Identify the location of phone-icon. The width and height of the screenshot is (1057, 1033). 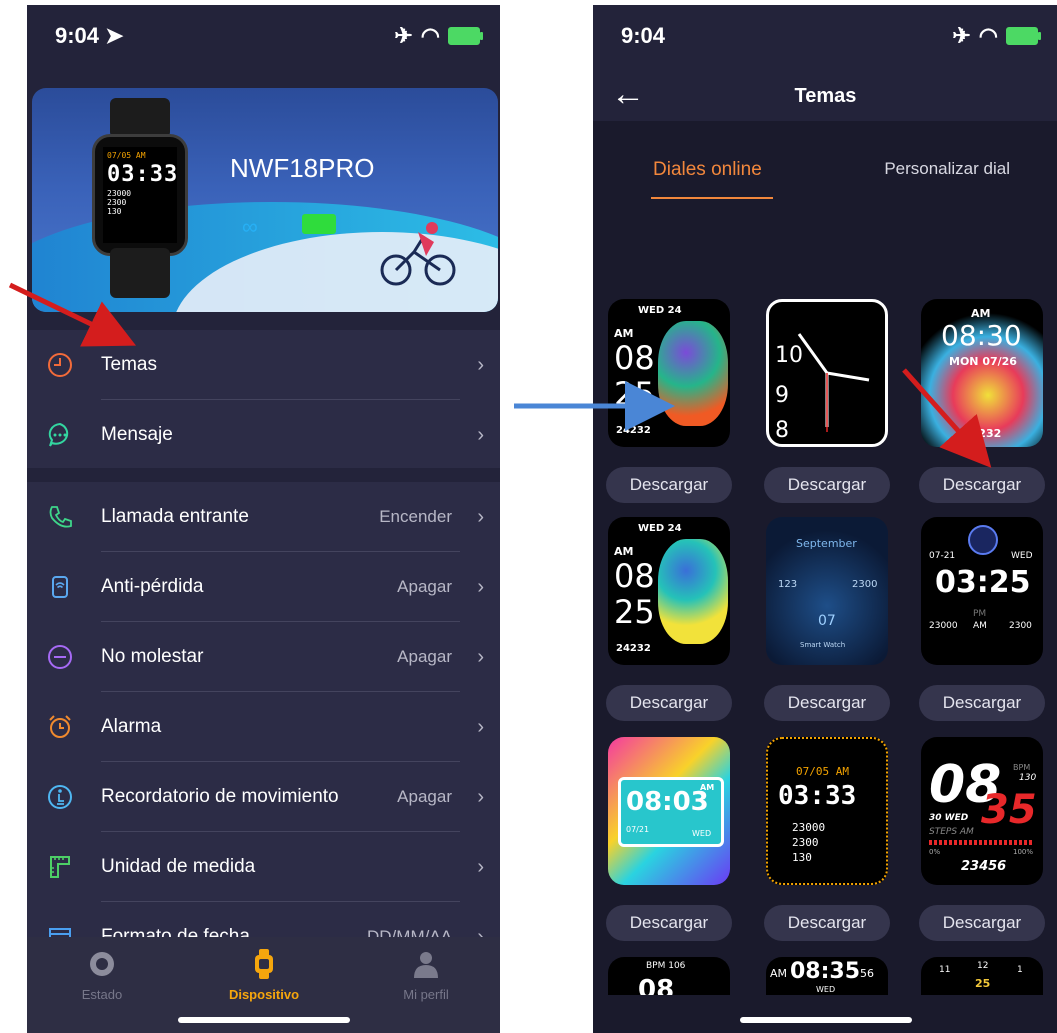
(60, 517).